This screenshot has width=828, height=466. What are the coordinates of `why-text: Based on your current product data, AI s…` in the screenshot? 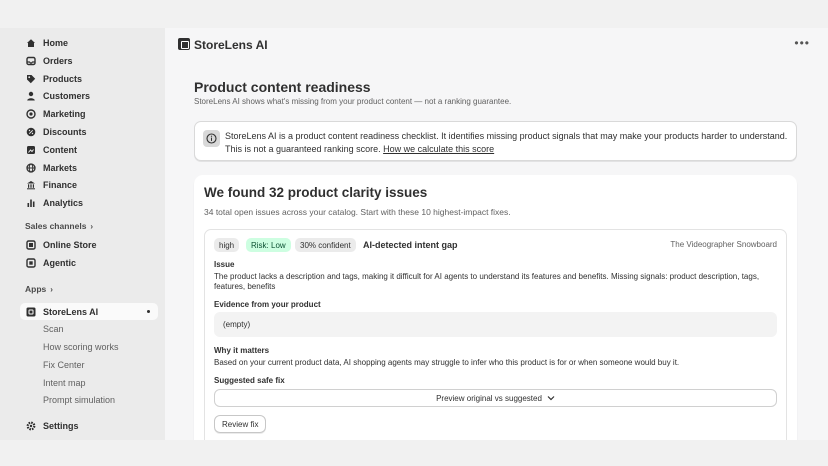 It's located at (447, 362).